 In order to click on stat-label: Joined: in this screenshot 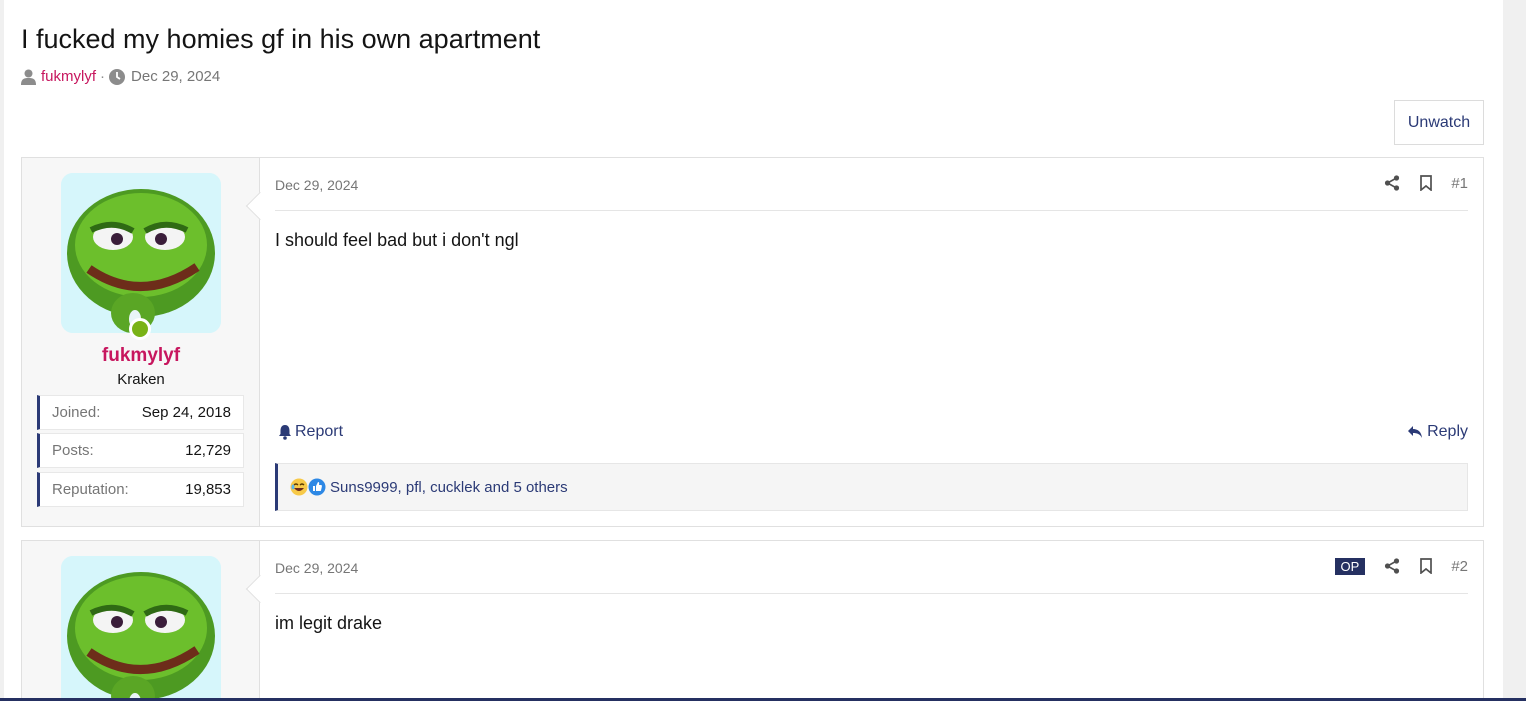, I will do `click(76, 412)`.